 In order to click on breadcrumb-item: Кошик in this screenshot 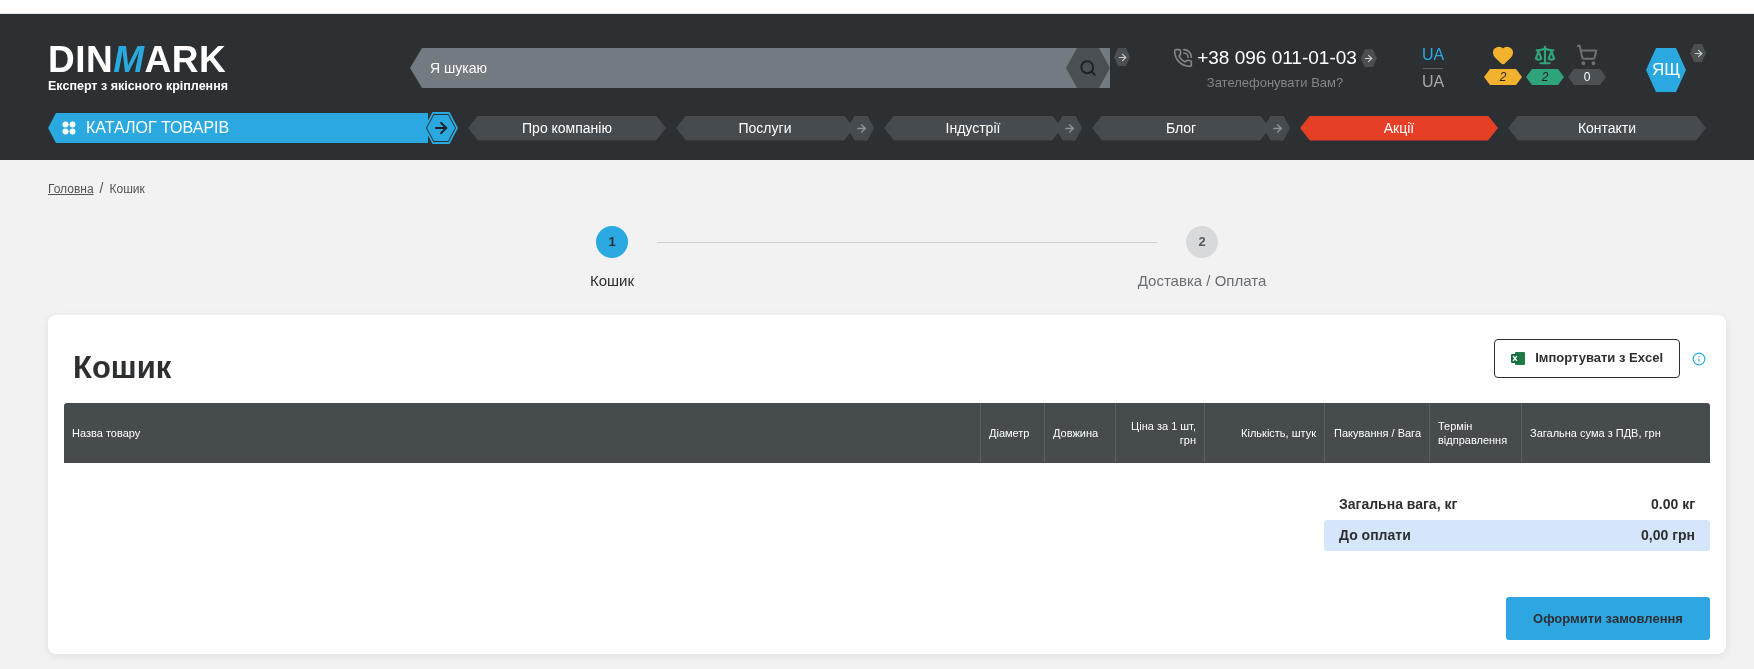, I will do `click(127, 189)`.